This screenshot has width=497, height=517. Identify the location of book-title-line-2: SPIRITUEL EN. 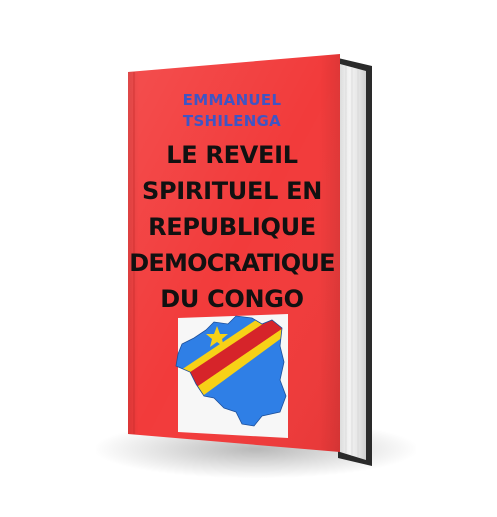
(232, 191).